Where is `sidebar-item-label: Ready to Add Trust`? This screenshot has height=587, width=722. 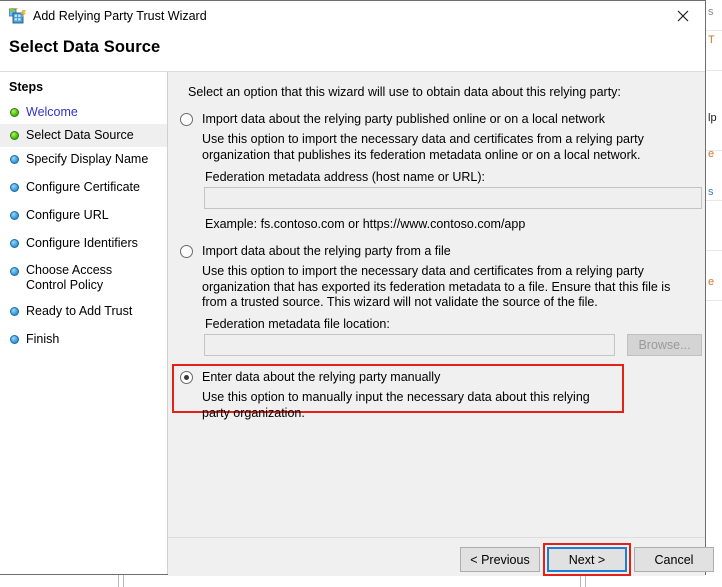 sidebar-item-label: Ready to Add Trust is located at coordinates (79, 311).